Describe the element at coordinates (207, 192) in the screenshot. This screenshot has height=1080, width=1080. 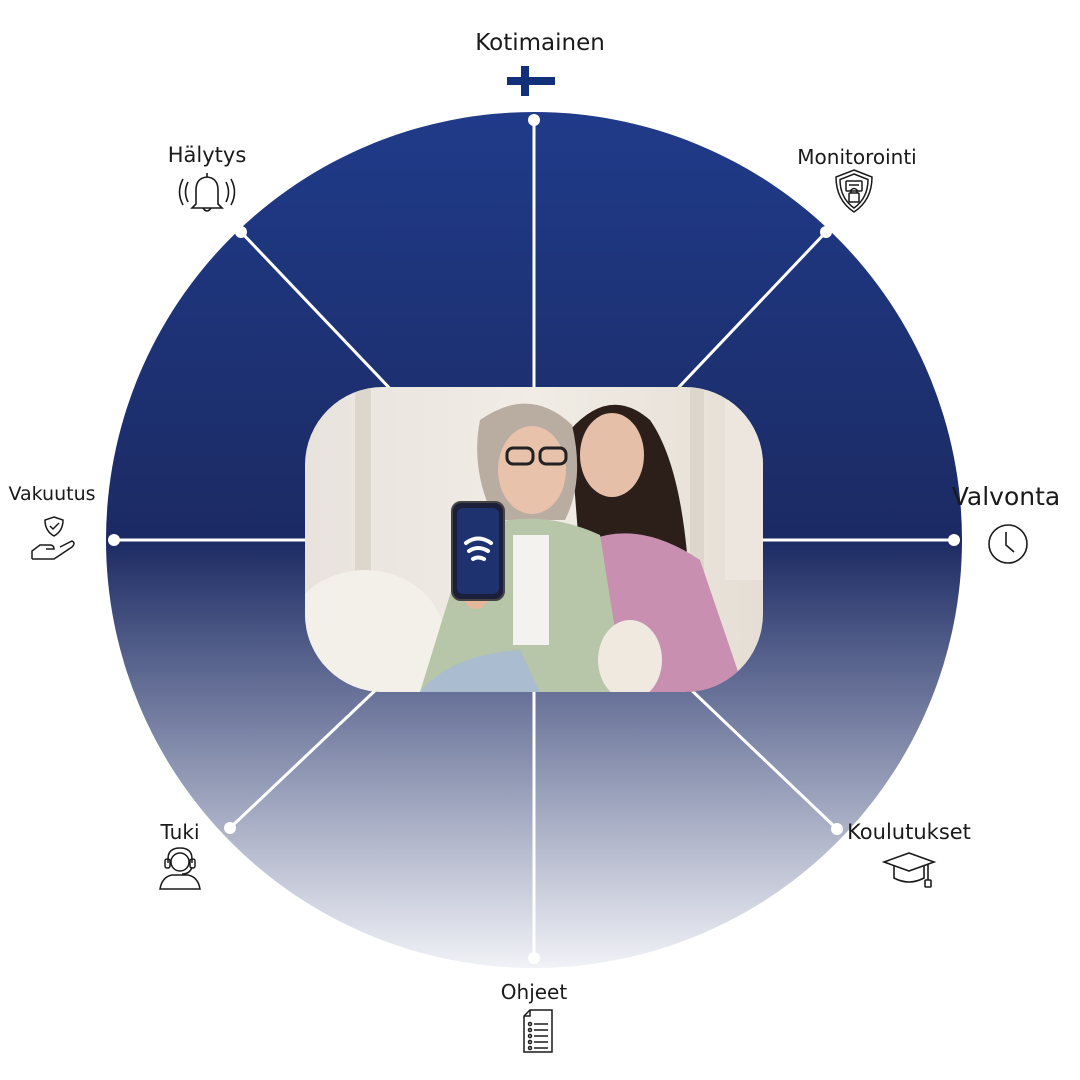
I see `ringing-bell-icon` at that location.